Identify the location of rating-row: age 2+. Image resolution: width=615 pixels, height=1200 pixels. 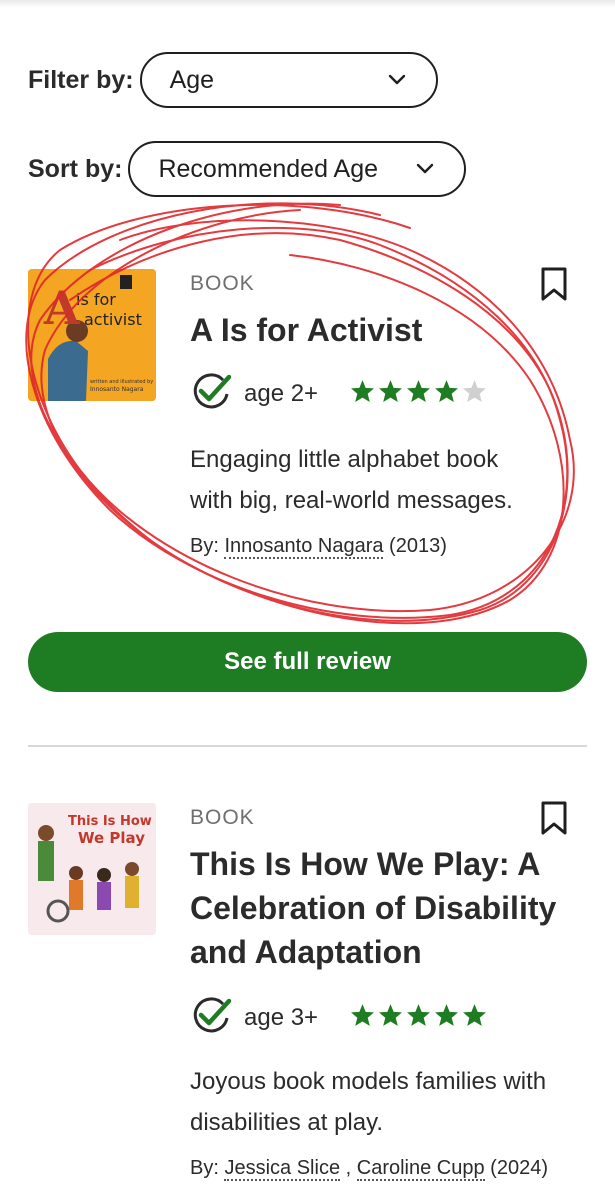
(380, 393).